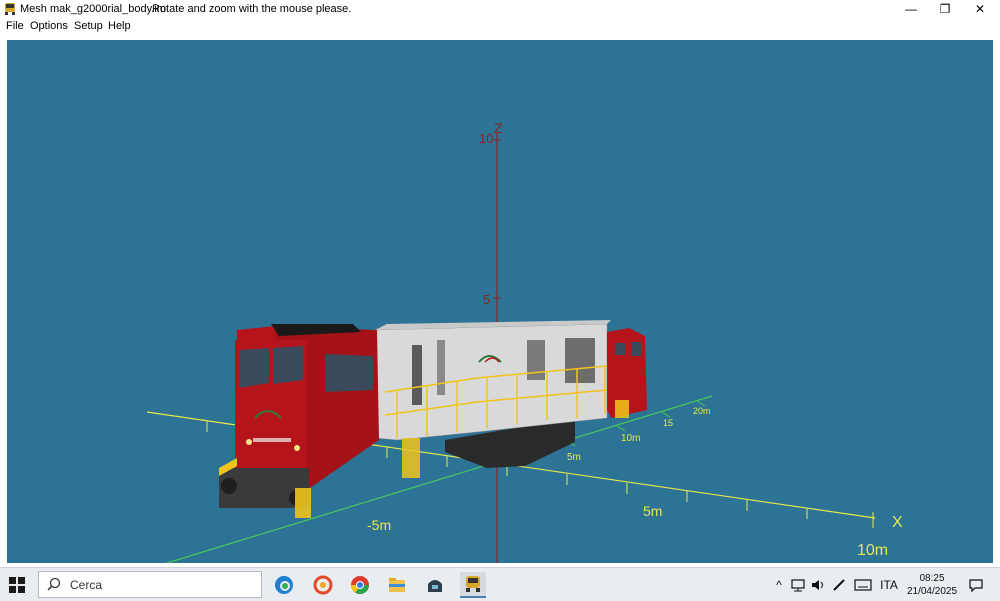  What do you see at coordinates (945, 9) in the screenshot?
I see `restore-button: ❐` at bounding box center [945, 9].